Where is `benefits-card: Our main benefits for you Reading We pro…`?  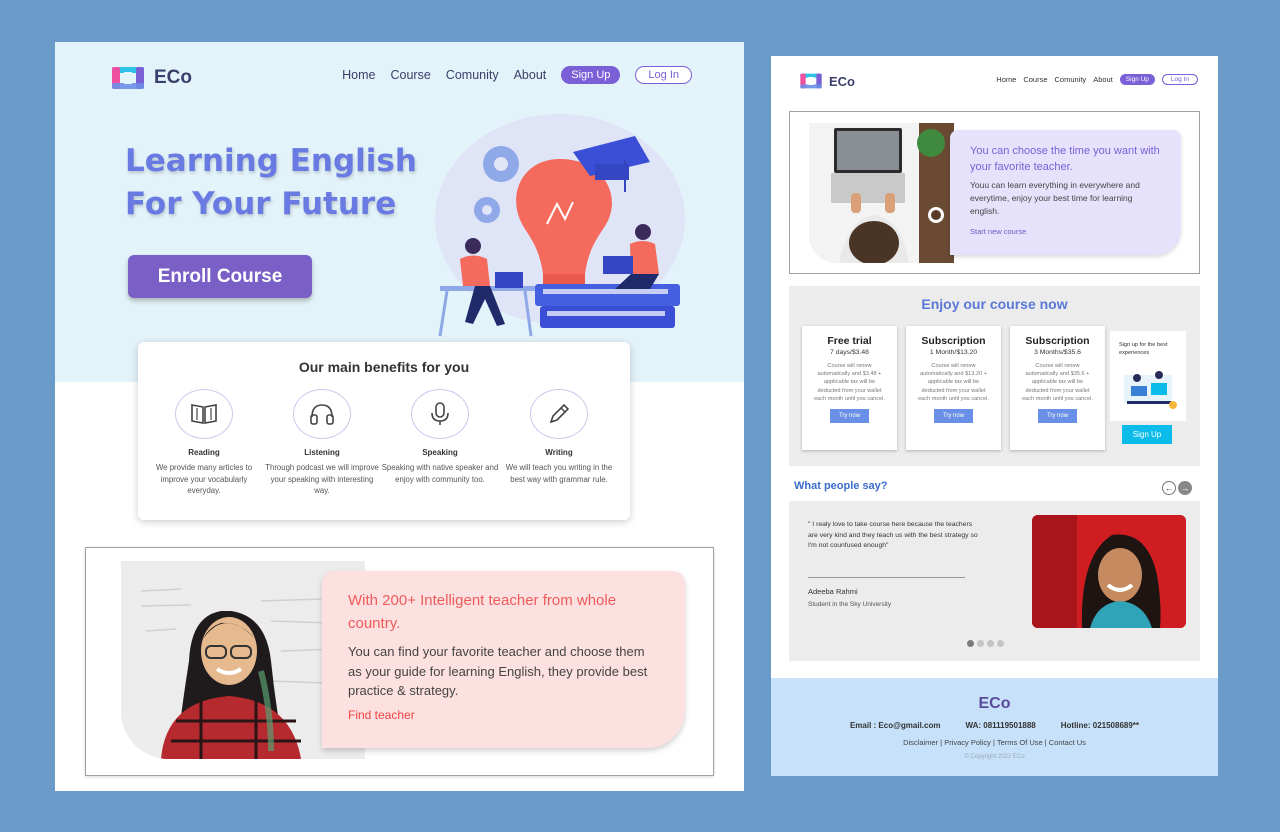
benefits-card: Our main benefits for you Reading We pro… is located at coordinates (384, 431).